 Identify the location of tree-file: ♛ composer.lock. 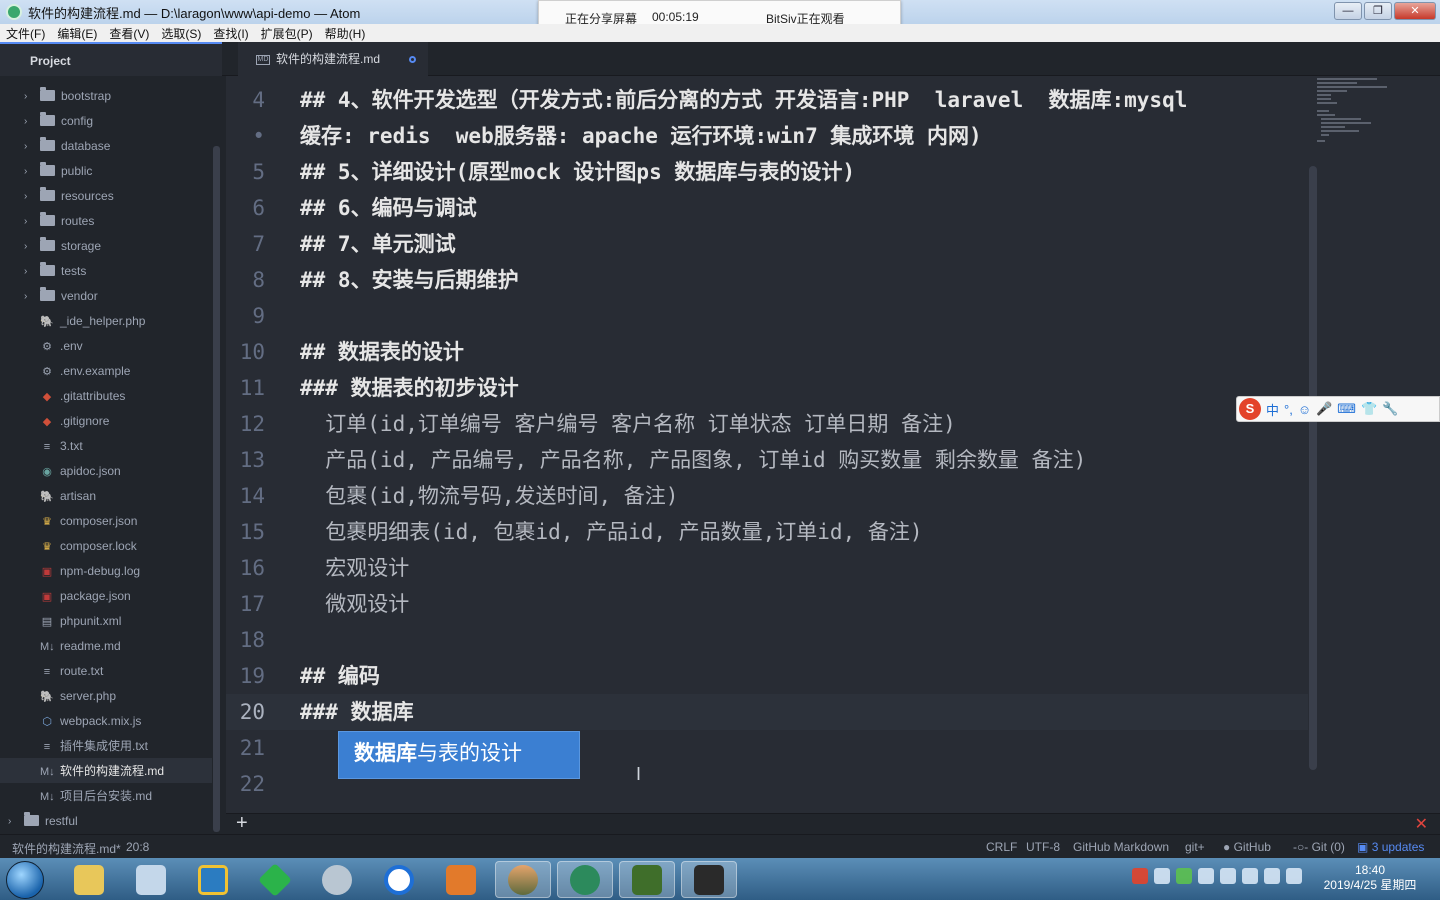
(88, 546).